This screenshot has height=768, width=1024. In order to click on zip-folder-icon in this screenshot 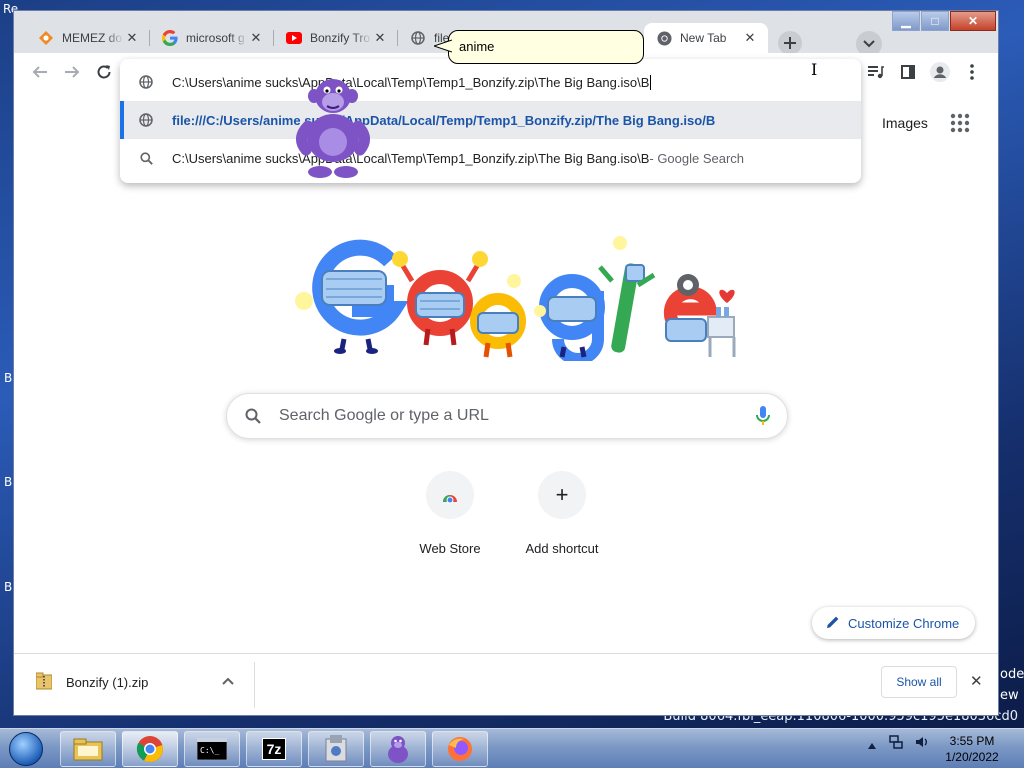, I will do `click(44, 682)`.